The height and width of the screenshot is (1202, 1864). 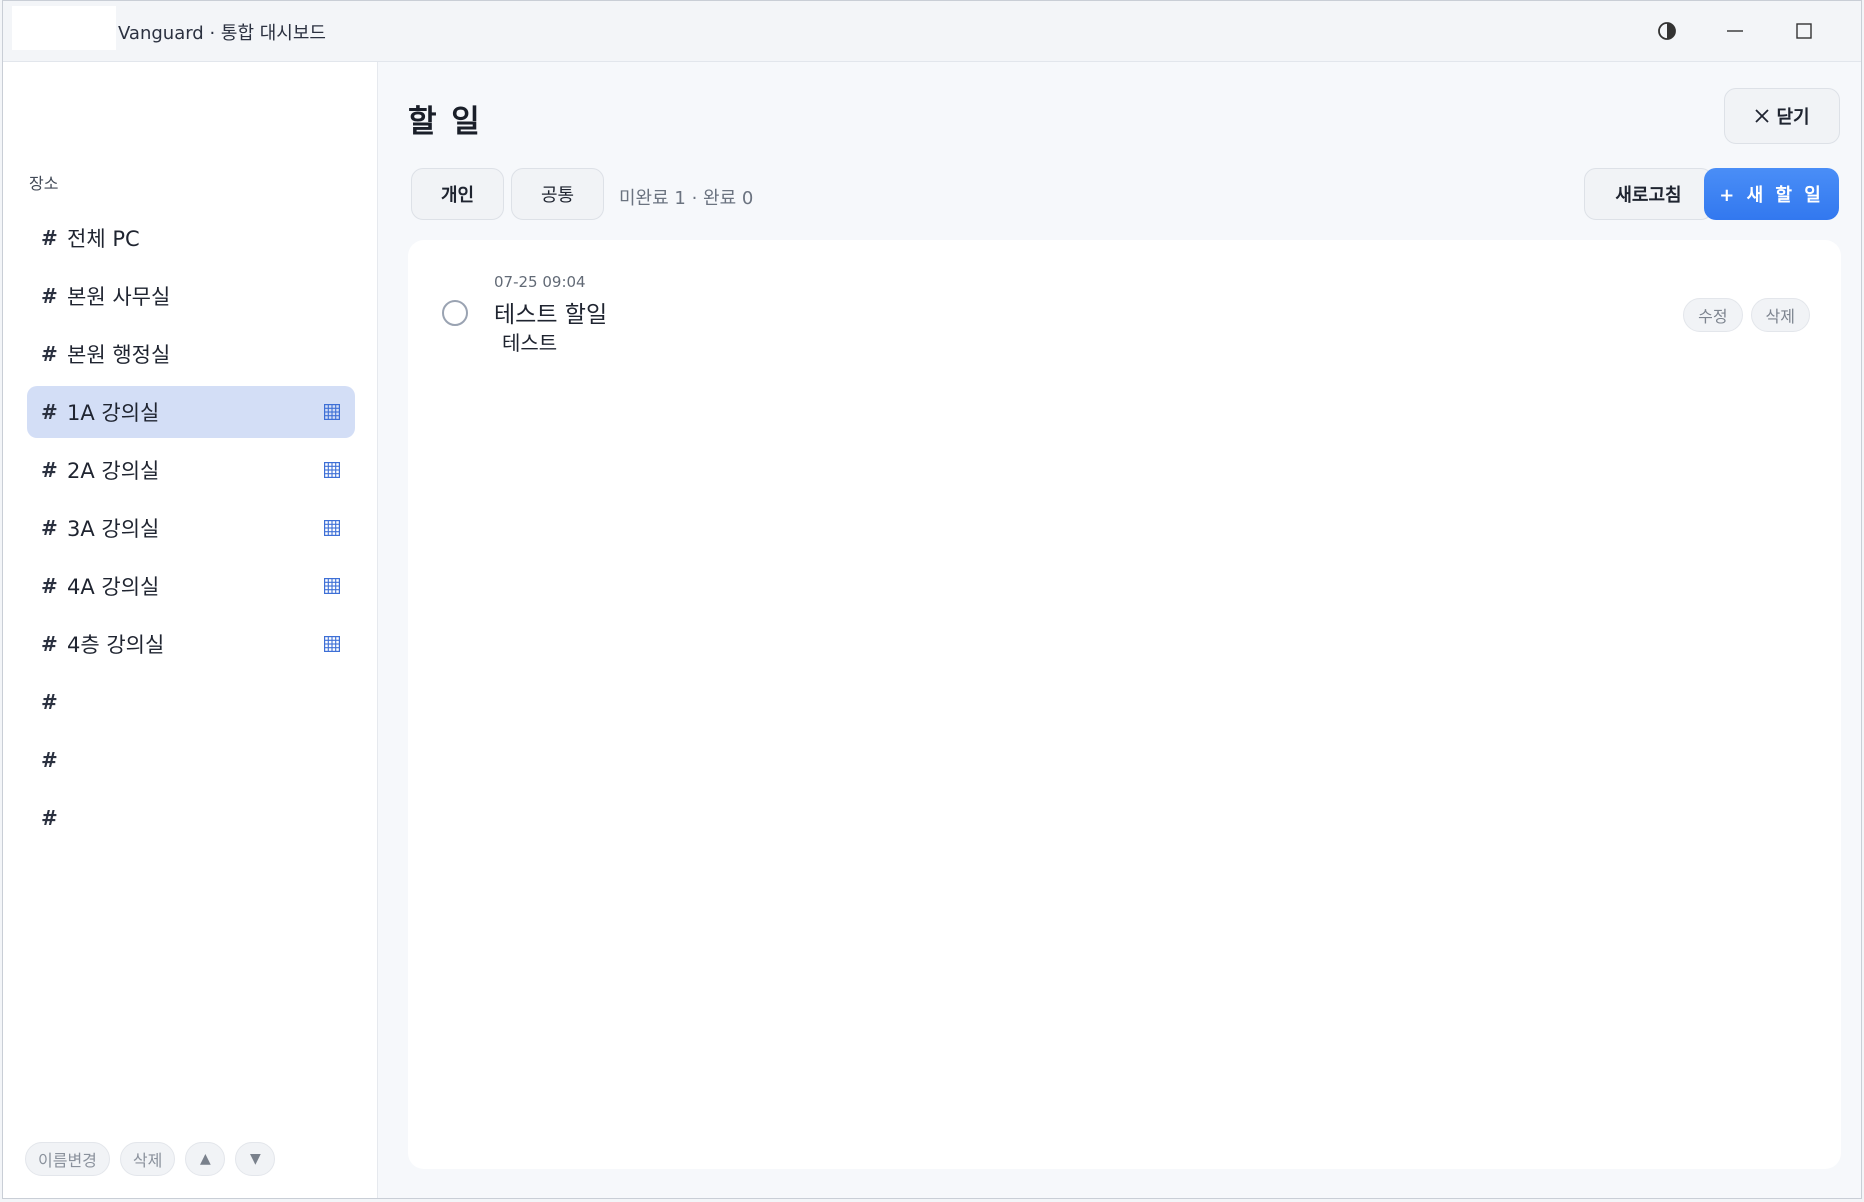 I want to click on minimize-button, so click(x=1735, y=31).